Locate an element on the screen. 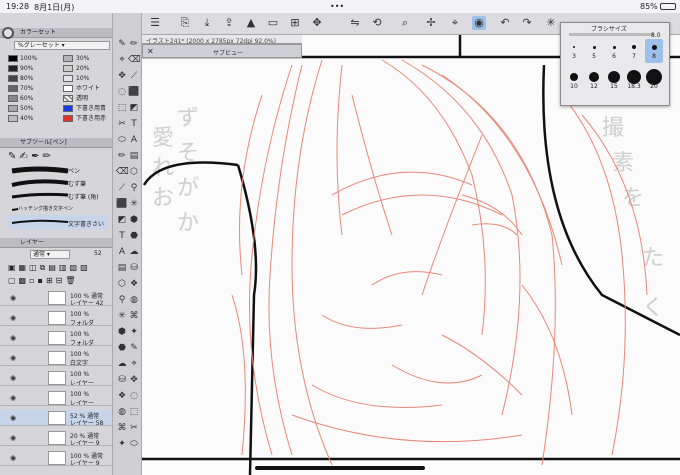 The height and width of the screenshot is (475, 680). tool-icon: ✦ is located at coordinates (122, 444).